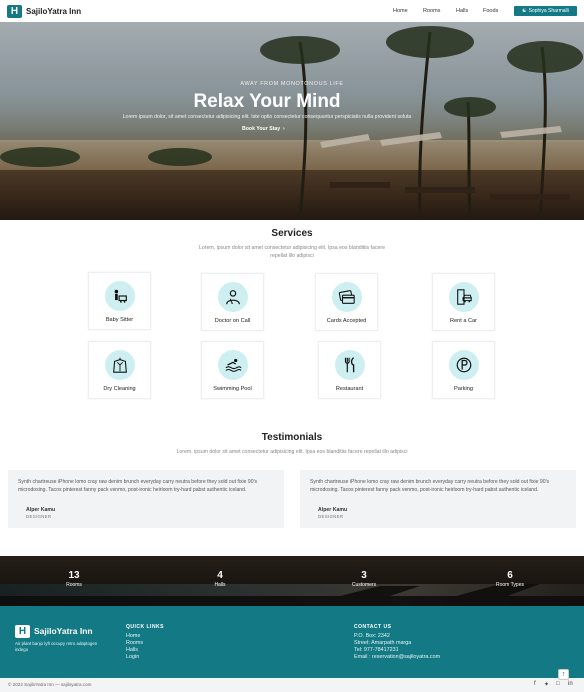  What do you see at coordinates (364, 575) in the screenshot?
I see `stat-number: 3` at bounding box center [364, 575].